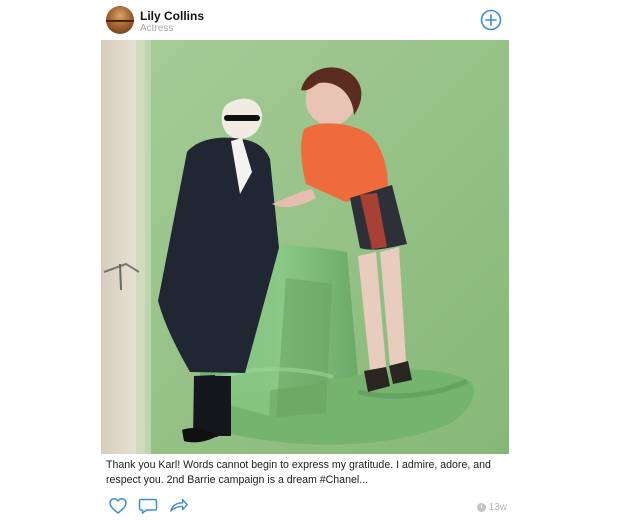 The width and height of the screenshot is (620, 520). Describe the element at coordinates (172, 16) in the screenshot. I see `author-name: Lily Collins` at that location.